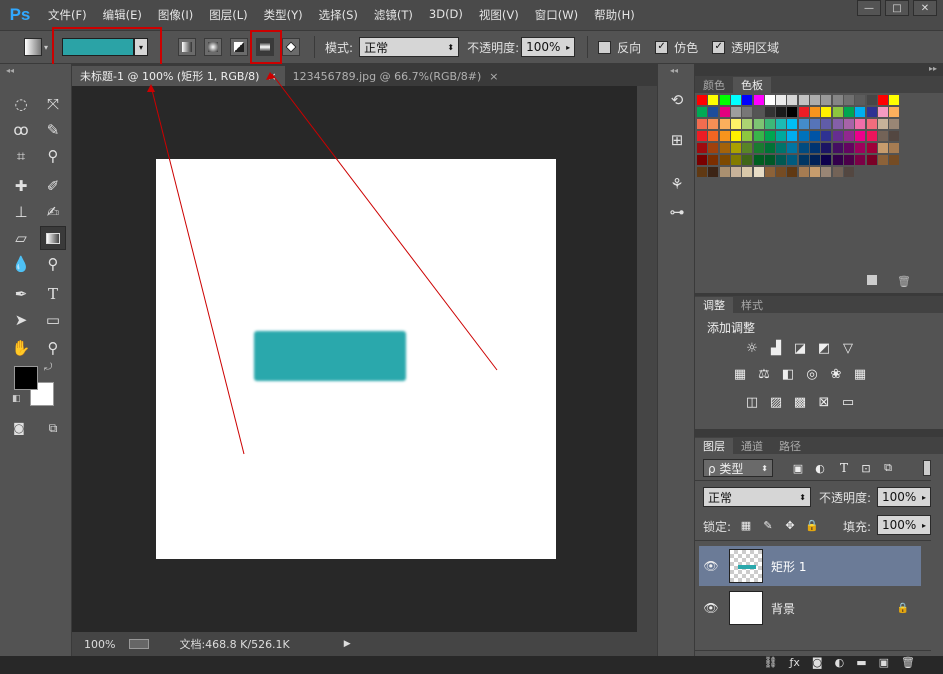 This screenshot has height=674, width=943. What do you see at coordinates (53, 264) in the screenshot?
I see `dodge-tool-icon: ⚲` at bounding box center [53, 264].